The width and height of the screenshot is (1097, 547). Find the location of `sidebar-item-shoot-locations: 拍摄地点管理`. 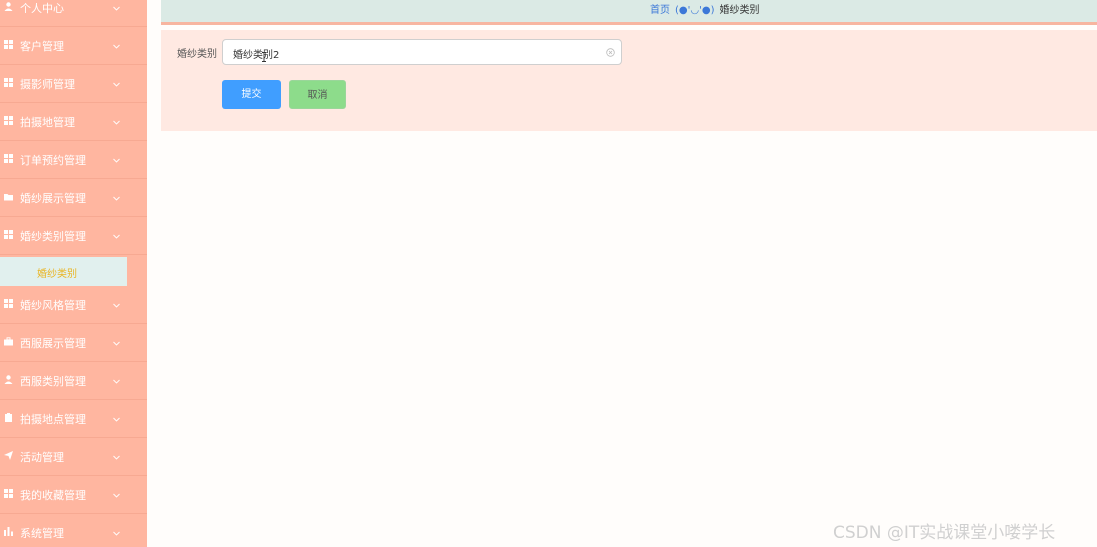

sidebar-item-shoot-locations: 拍摄地点管理 is located at coordinates (73, 419).